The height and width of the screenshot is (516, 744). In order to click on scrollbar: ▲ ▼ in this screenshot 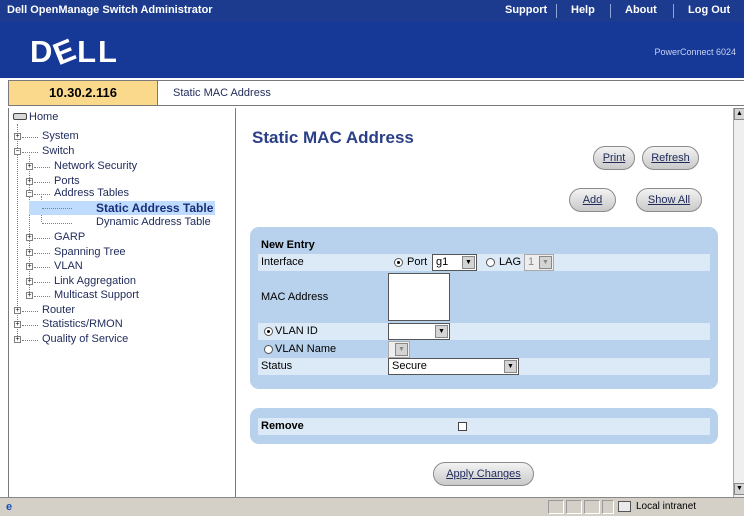, I will do `click(738, 302)`.